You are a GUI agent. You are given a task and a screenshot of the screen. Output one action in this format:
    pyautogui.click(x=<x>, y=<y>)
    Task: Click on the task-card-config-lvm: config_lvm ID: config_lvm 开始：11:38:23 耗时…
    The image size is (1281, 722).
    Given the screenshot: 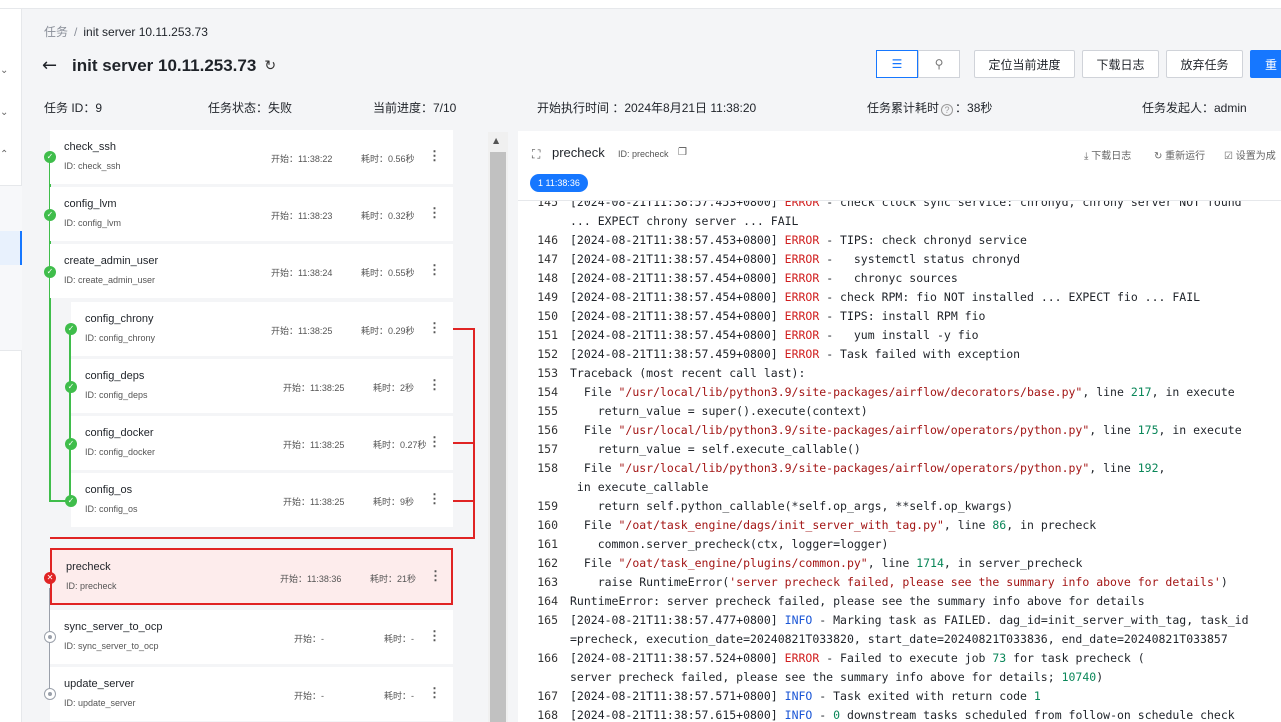 What is the action you would take?
    pyautogui.click(x=251, y=214)
    